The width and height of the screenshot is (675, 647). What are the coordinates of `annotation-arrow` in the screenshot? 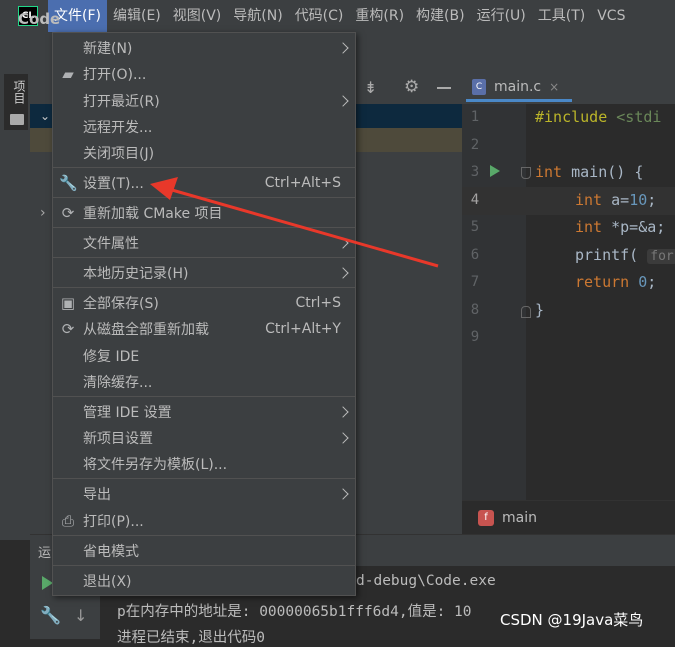 It's located at (294, 222).